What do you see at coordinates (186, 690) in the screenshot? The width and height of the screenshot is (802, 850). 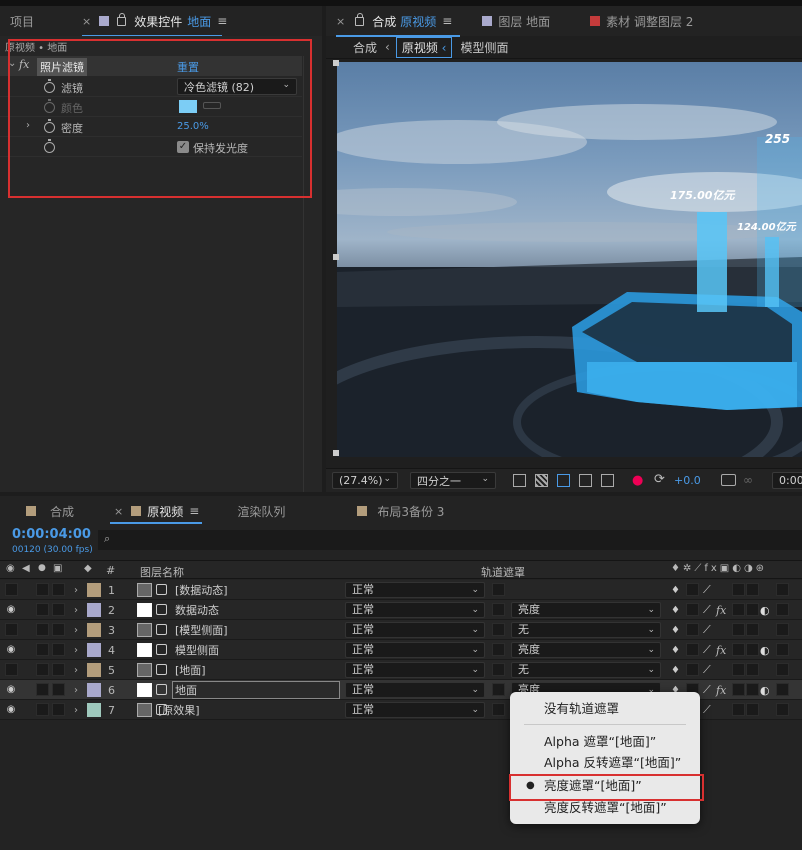 I see `layer-name: 地面` at bounding box center [186, 690].